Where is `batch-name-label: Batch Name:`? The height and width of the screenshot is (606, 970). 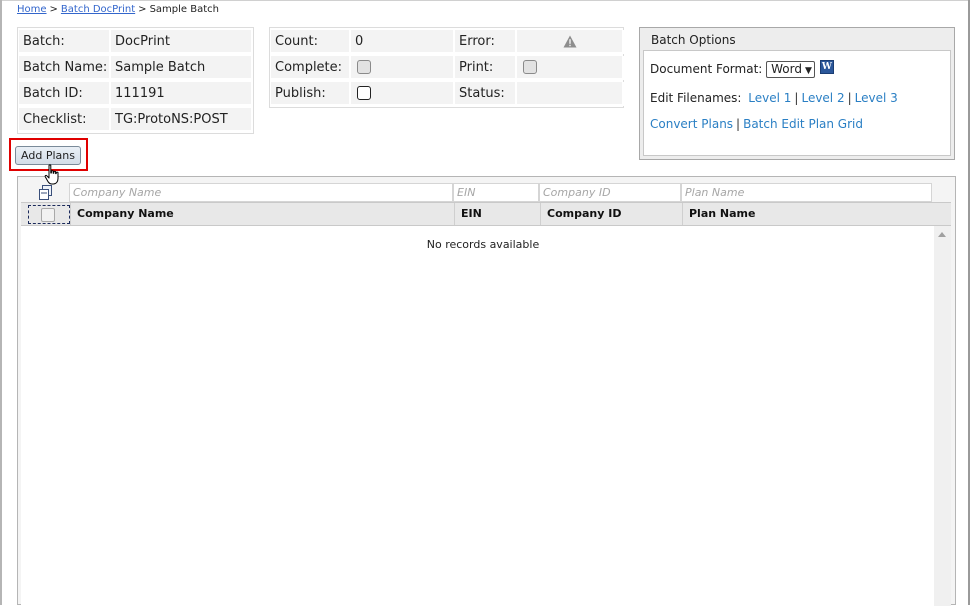
batch-name-label: Batch Name: is located at coordinates (65, 68).